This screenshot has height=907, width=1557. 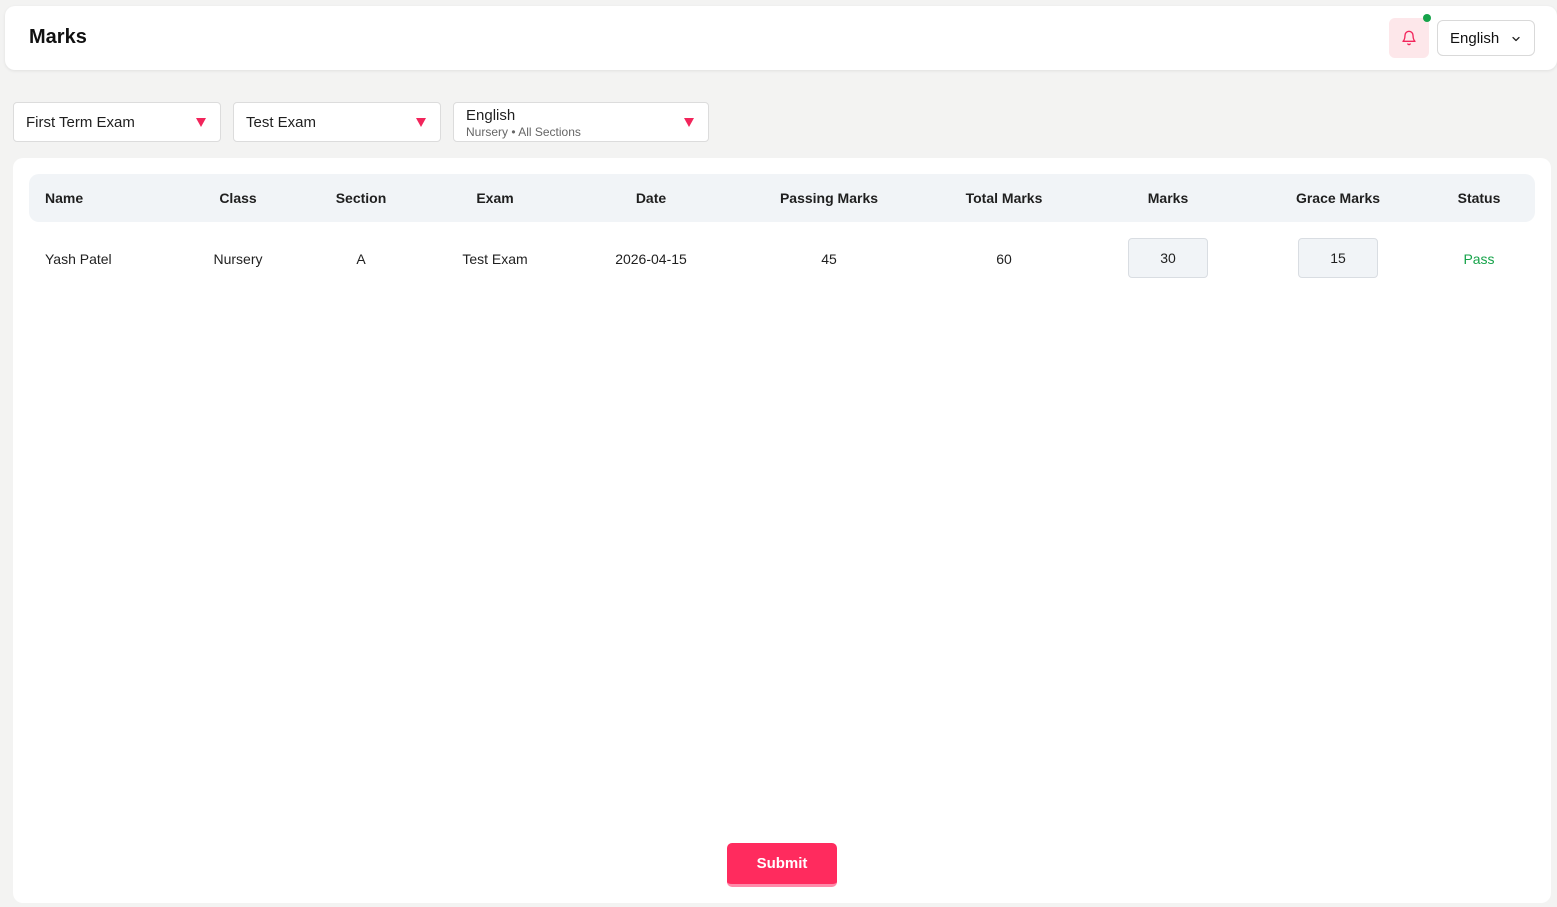 I want to click on column-header-class: Class, so click(x=238, y=198).